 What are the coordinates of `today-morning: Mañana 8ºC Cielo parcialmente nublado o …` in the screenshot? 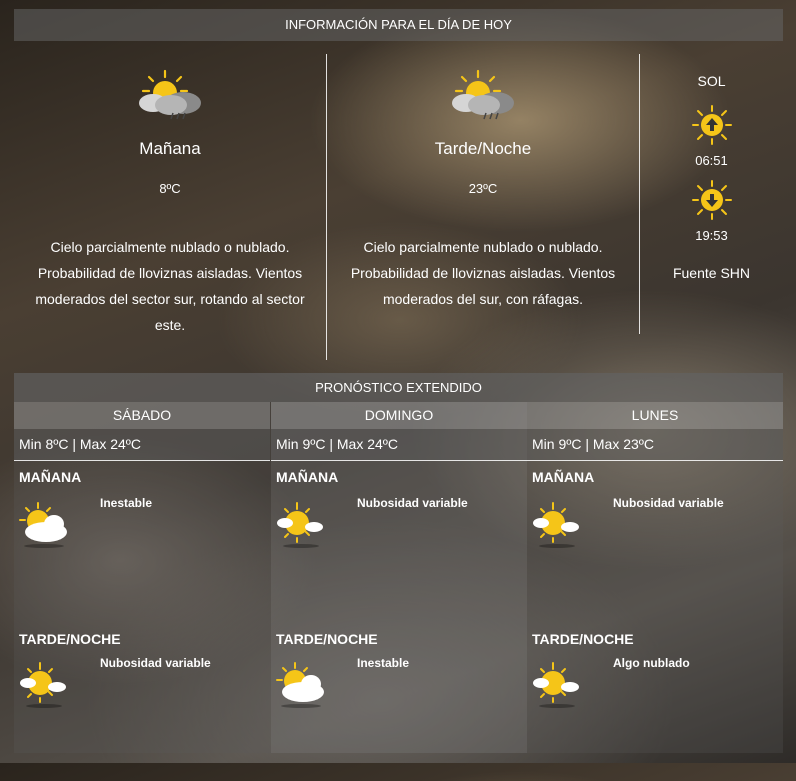 It's located at (170, 189).